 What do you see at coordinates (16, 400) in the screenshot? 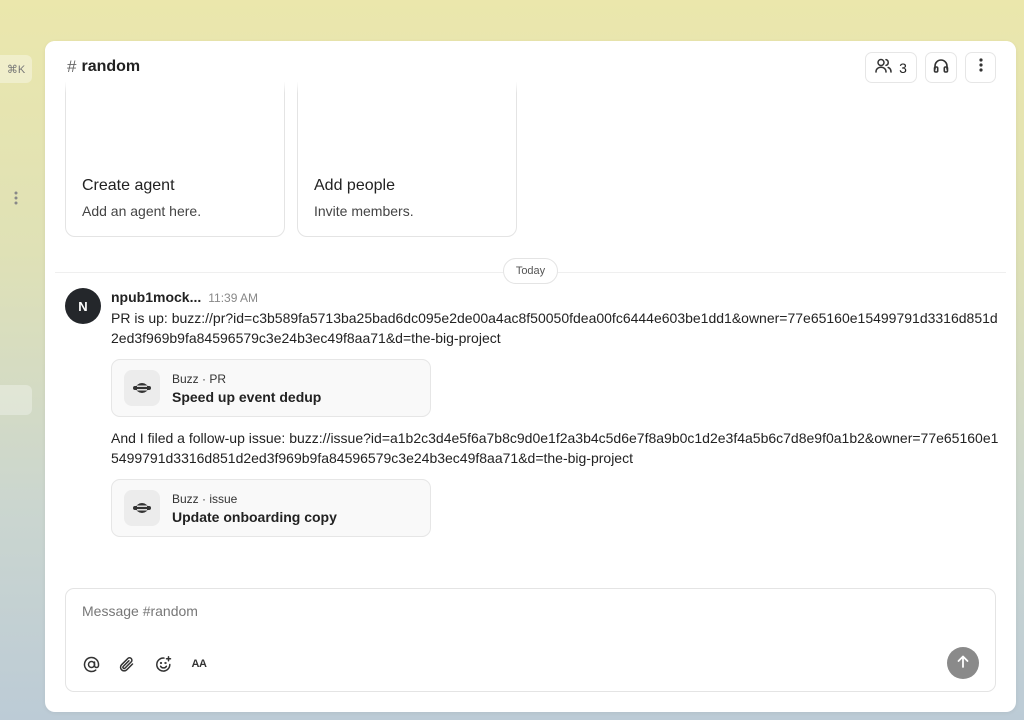
I see `sidebar-active-item` at bounding box center [16, 400].